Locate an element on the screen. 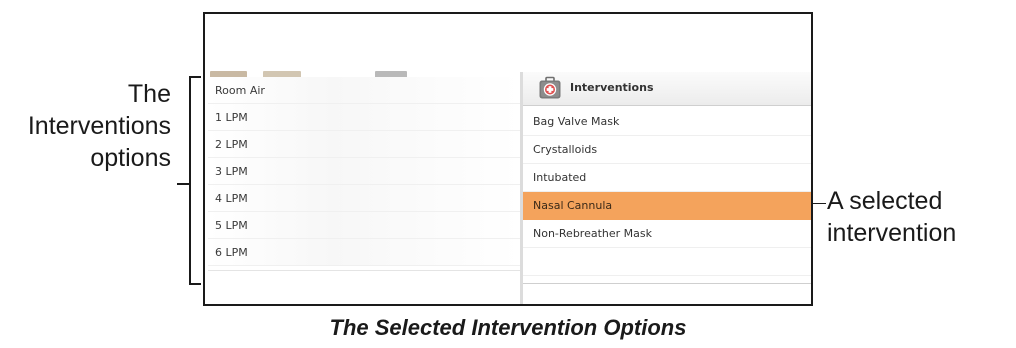  list-item: Crystalloids is located at coordinates (667, 150).